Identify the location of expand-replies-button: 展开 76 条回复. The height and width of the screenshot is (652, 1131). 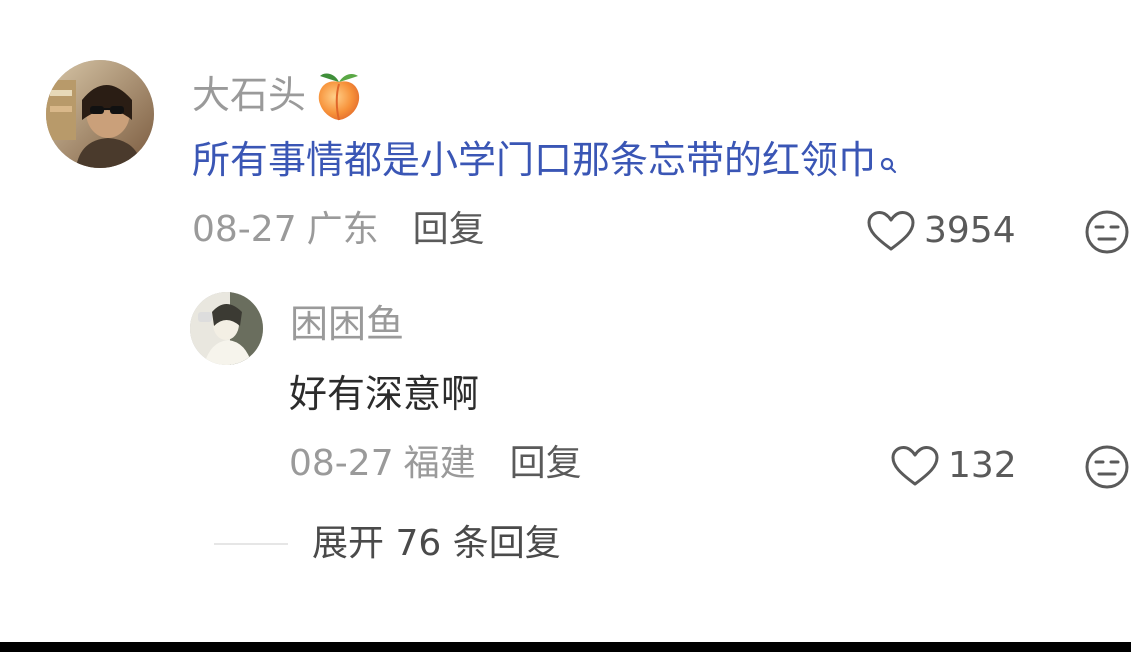
(436, 544).